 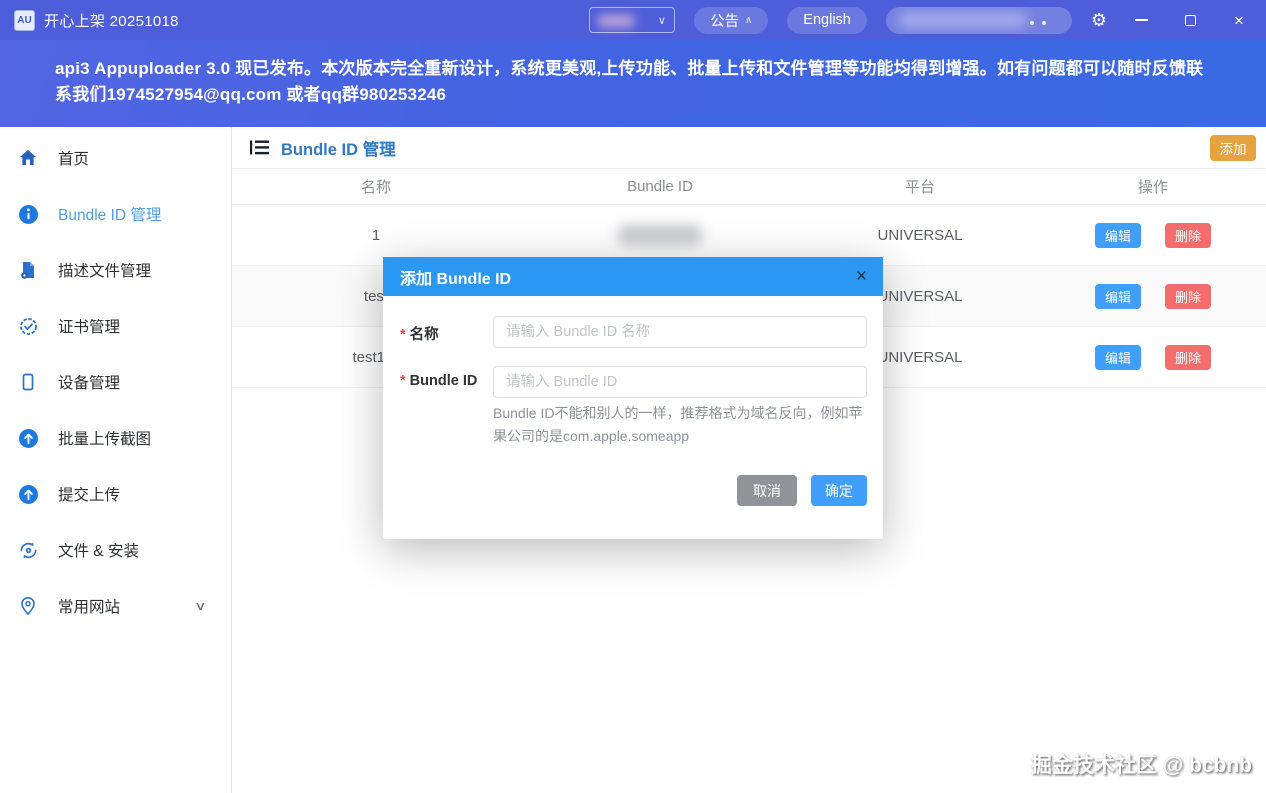 What do you see at coordinates (89, 495) in the screenshot?
I see `sidebar-item-label: 提交上传` at bounding box center [89, 495].